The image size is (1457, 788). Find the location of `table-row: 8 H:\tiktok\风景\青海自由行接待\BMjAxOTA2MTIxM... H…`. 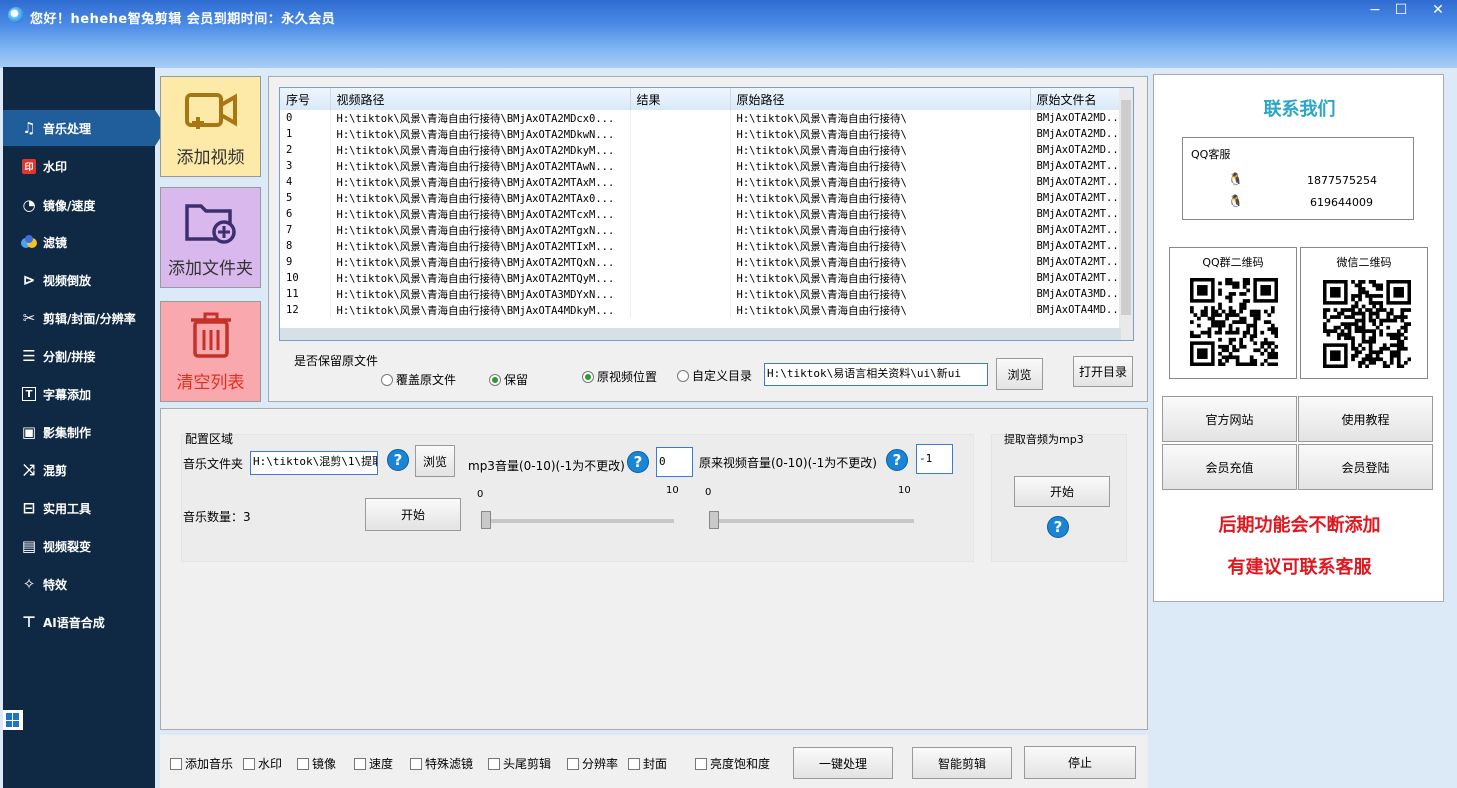

table-row: 8 H:\tiktok\风景\青海自由行接待\BMjAxOTA2MTIxM... H… is located at coordinates (703, 246).